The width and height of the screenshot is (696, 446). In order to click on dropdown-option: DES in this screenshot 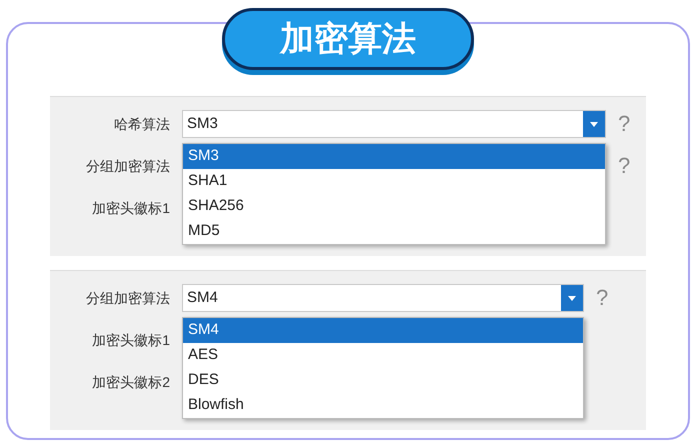, I will do `click(383, 380)`.